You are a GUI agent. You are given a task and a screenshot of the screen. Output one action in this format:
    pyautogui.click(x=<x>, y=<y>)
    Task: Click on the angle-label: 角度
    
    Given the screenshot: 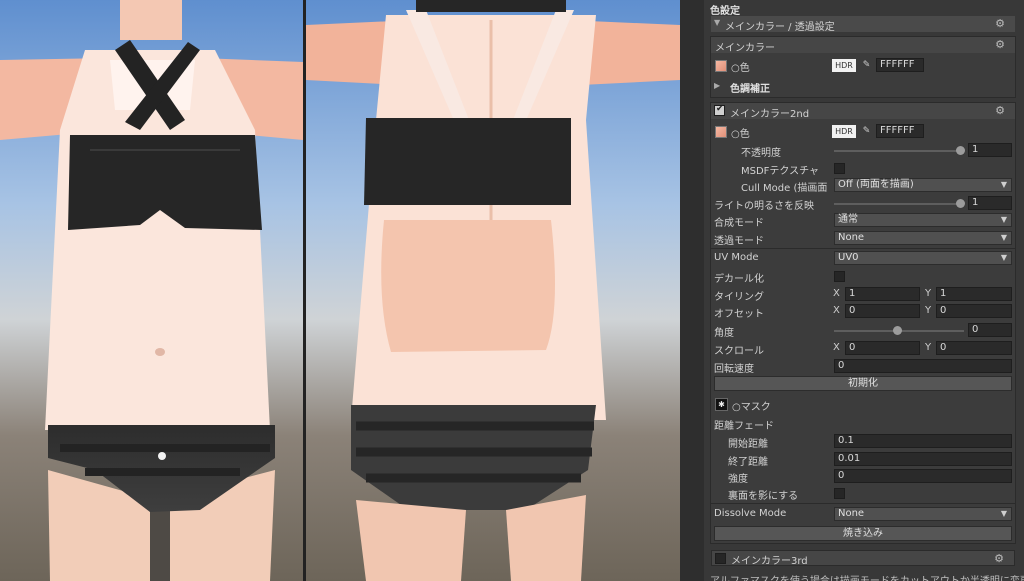 What is the action you would take?
    pyautogui.click(x=724, y=333)
    